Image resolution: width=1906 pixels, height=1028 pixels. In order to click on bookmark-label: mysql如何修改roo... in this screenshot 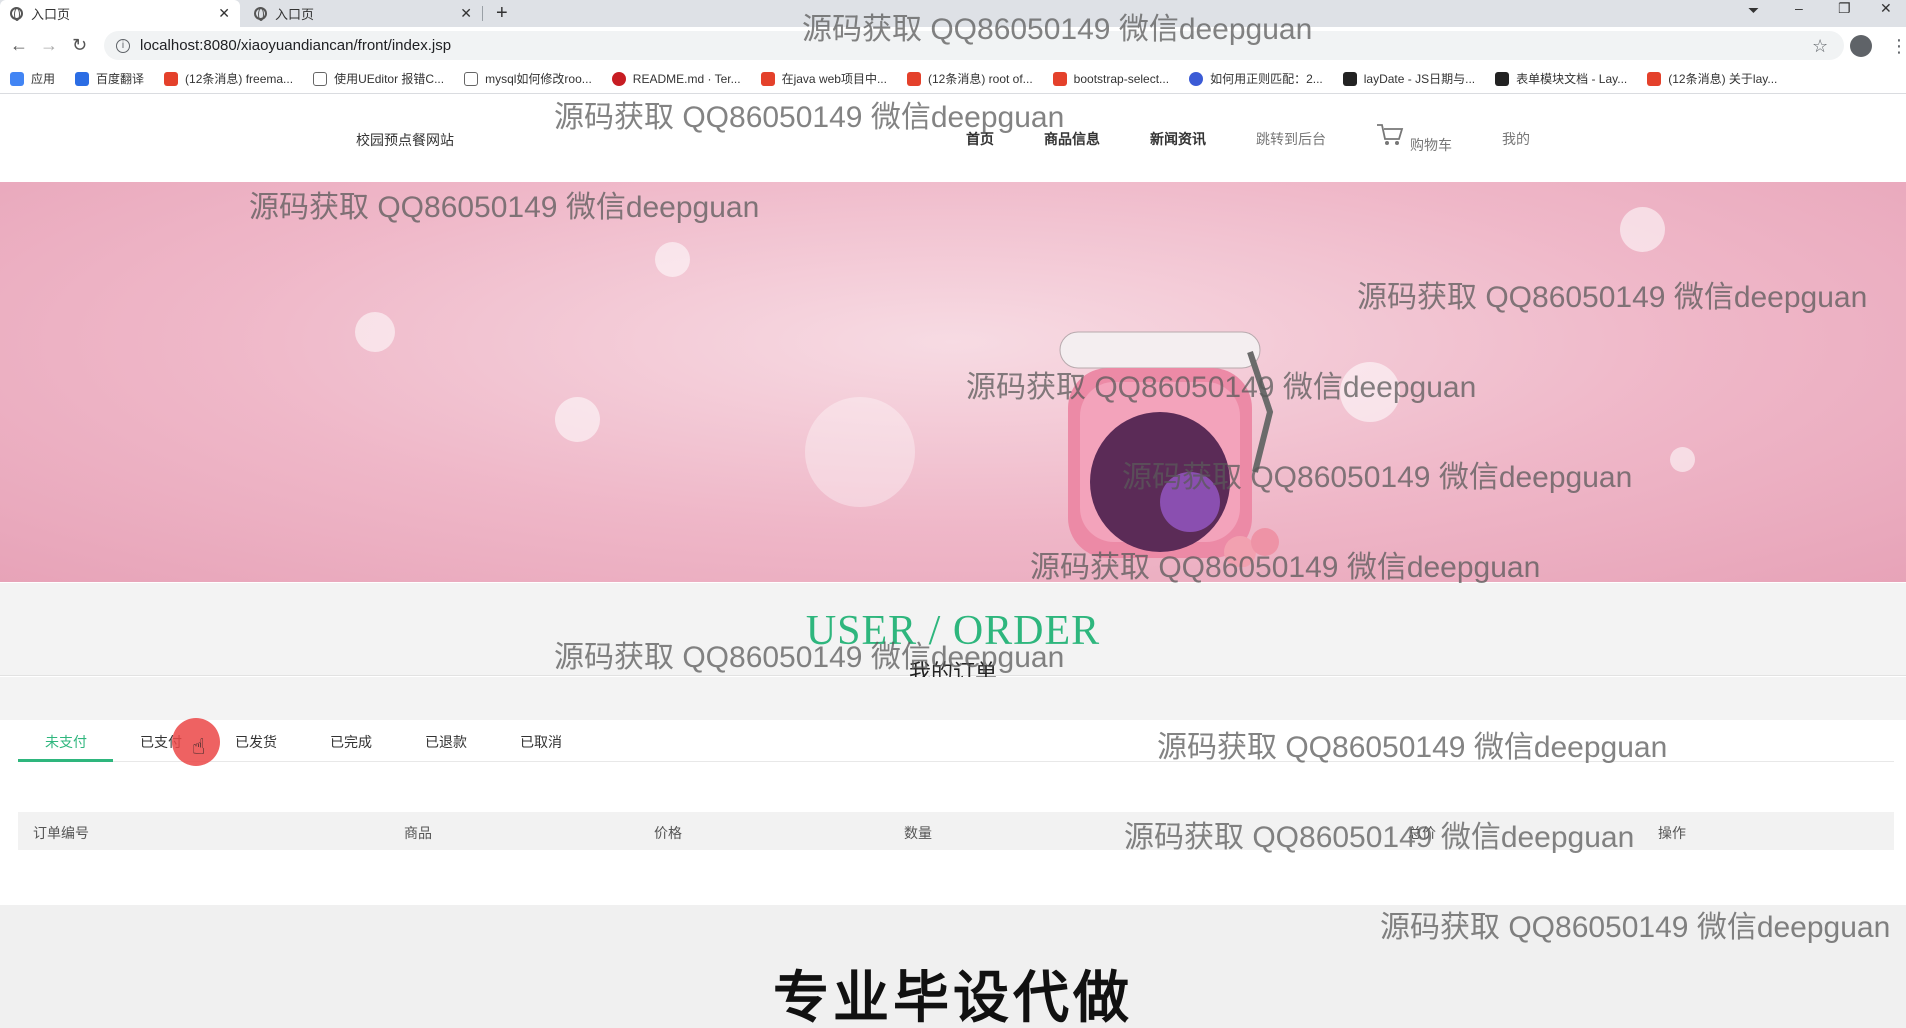, I will do `click(538, 79)`.